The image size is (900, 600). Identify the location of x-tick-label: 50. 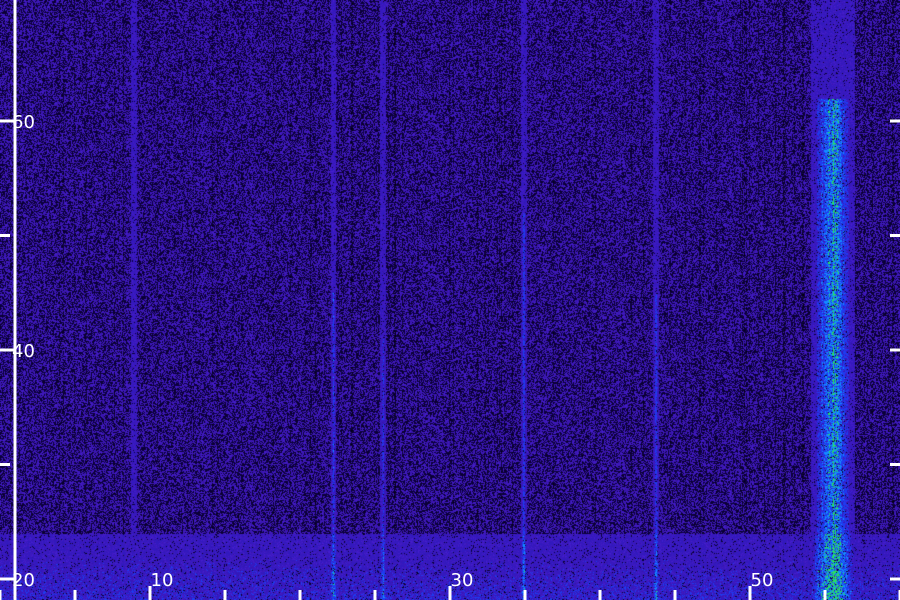
(762, 580).